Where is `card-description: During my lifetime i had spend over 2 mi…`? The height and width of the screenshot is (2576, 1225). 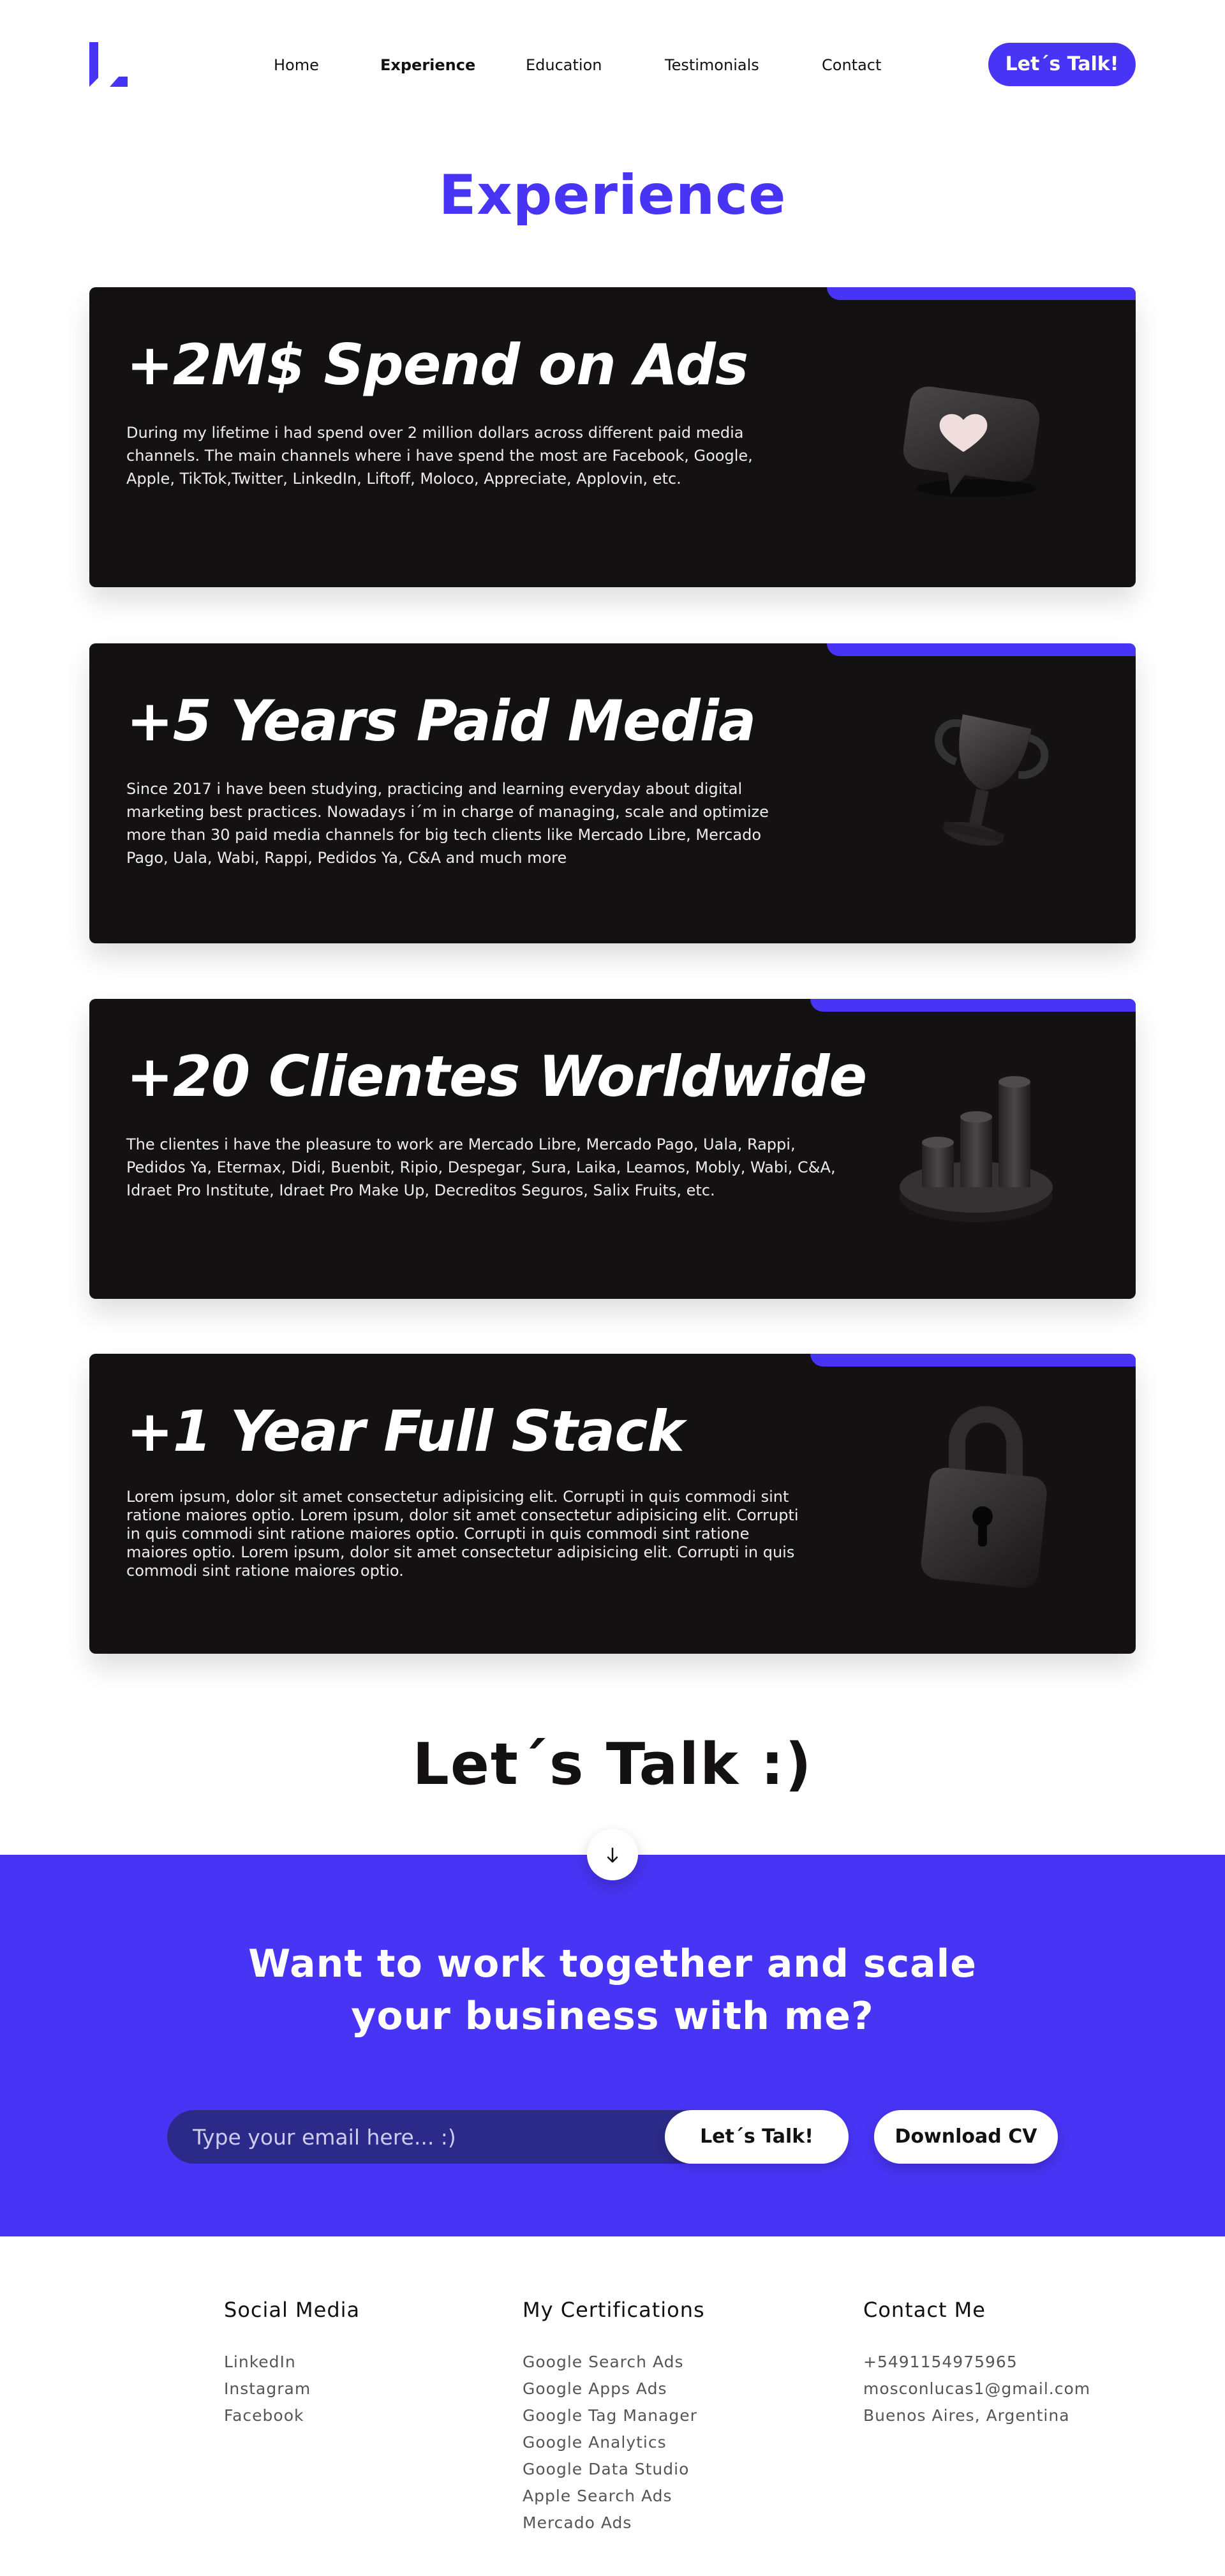 card-description: During my lifetime i had spend over 2 mi… is located at coordinates (439, 456).